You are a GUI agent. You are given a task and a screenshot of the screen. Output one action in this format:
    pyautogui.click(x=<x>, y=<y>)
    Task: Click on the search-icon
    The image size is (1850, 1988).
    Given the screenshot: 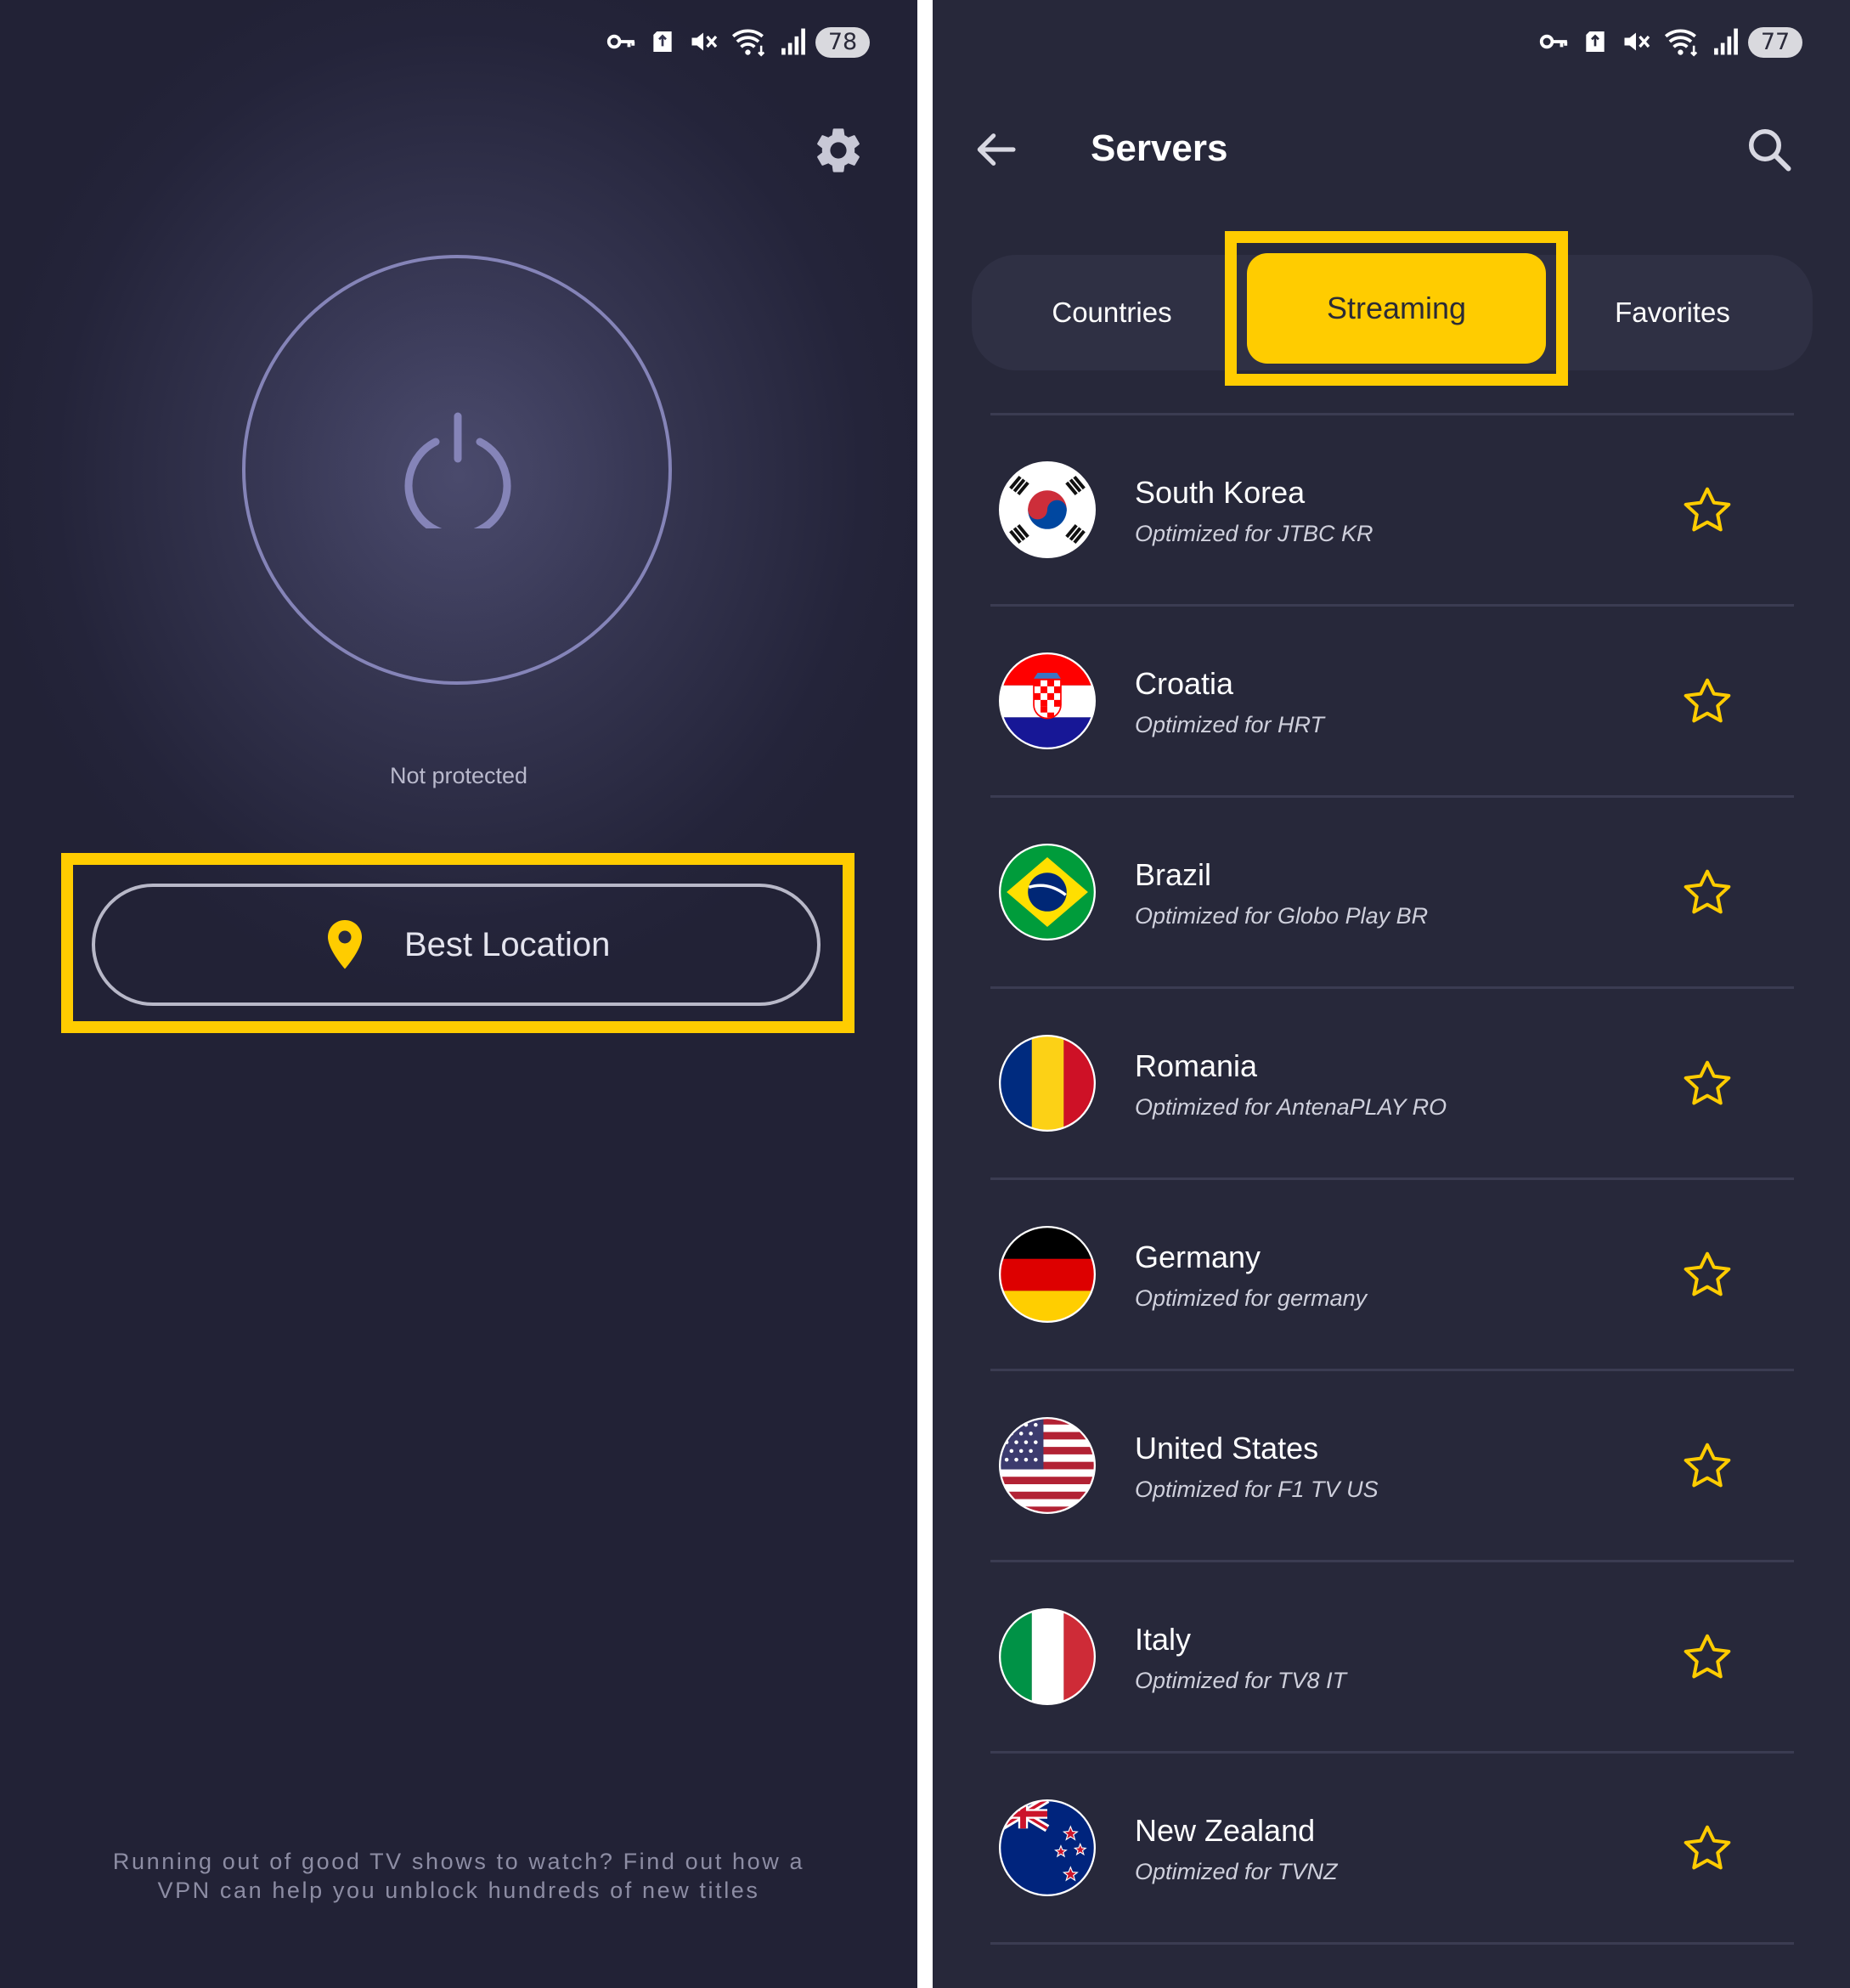 What is the action you would take?
    pyautogui.click(x=1770, y=150)
    